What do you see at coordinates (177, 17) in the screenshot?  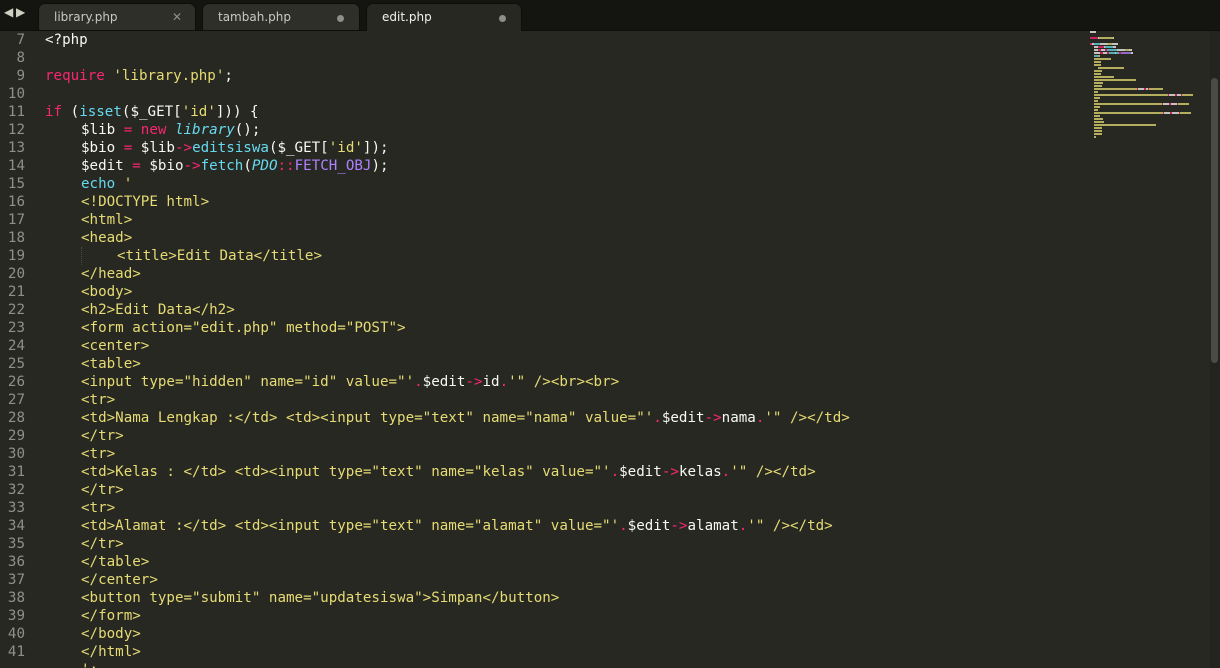 I see `close-icon: ✕` at bounding box center [177, 17].